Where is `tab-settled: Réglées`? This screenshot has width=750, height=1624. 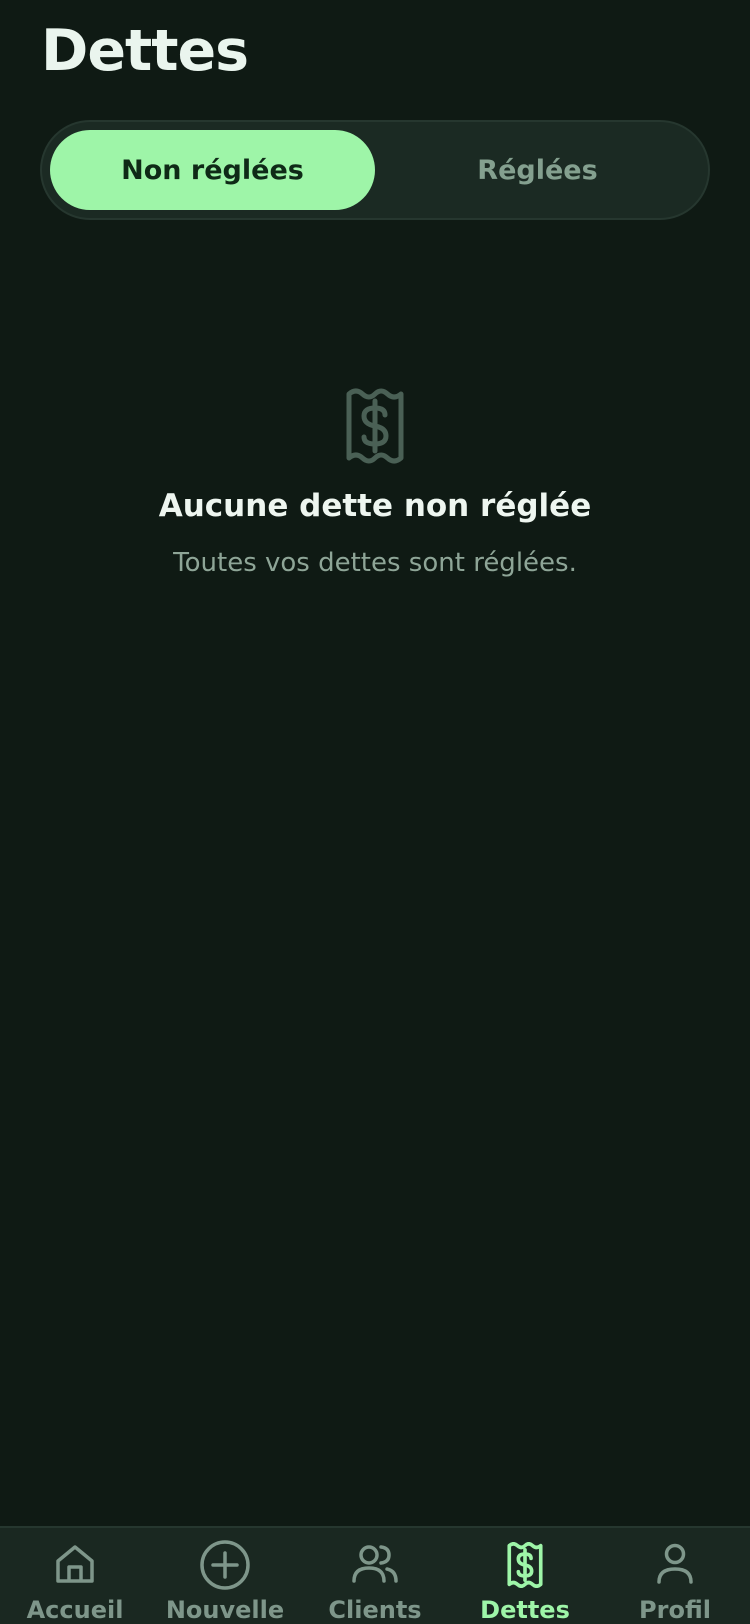
tab-settled: Réglées is located at coordinates (537, 170).